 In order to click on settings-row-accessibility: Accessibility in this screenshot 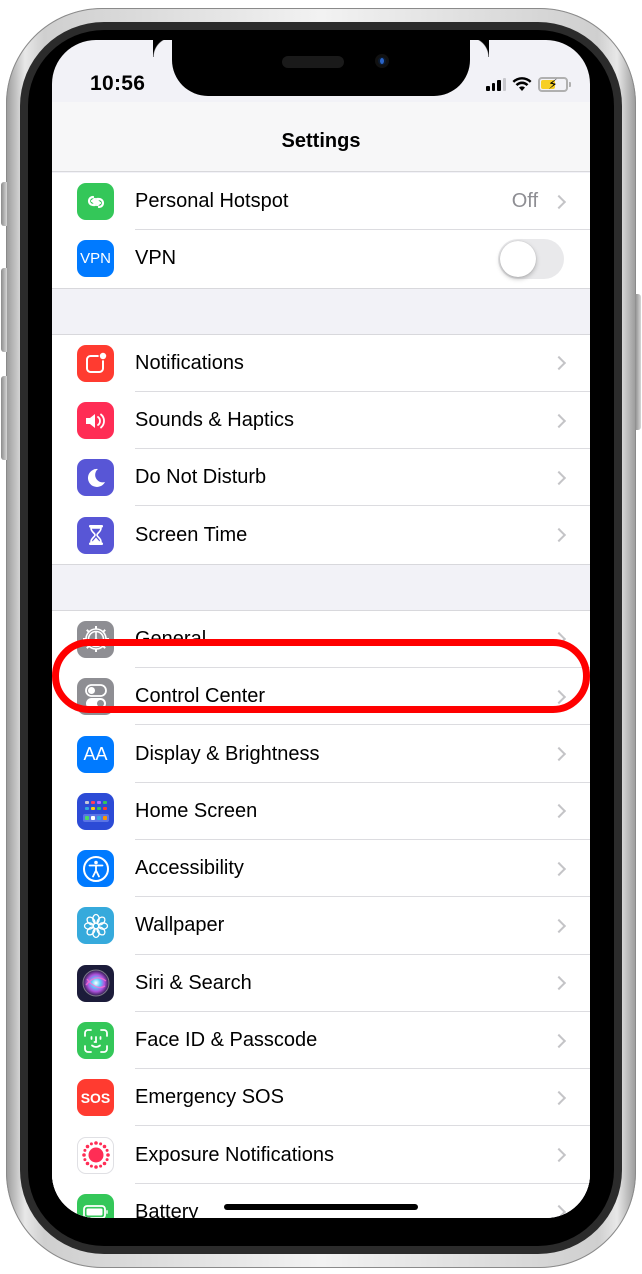, I will do `click(321, 868)`.